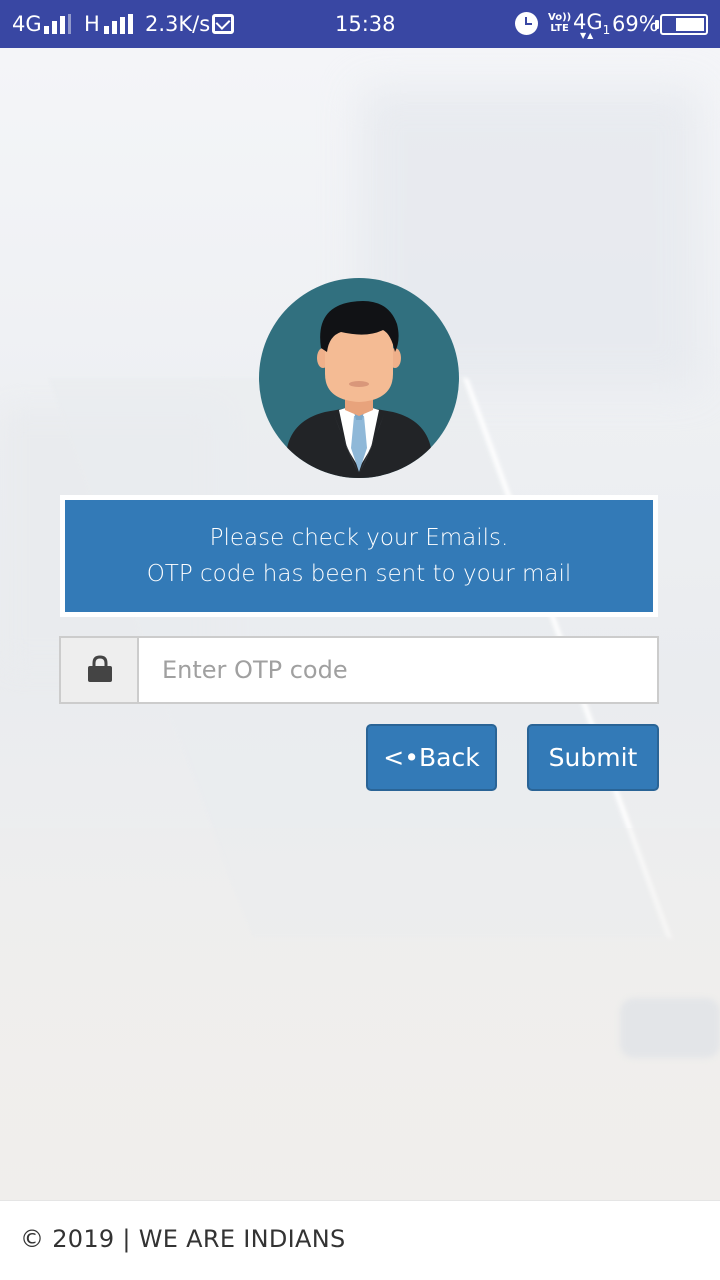 The image size is (720, 1280). What do you see at coordinates (606, 30) in the screenshot?
I see `sim-slot: 1` at bounding box center [606, 30].